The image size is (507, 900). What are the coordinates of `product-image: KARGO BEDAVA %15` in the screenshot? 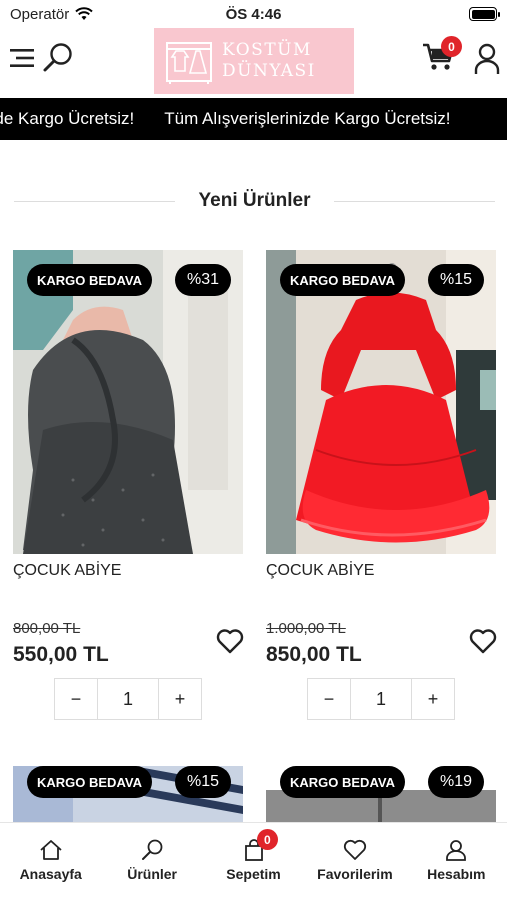 It's located at (128, 794).